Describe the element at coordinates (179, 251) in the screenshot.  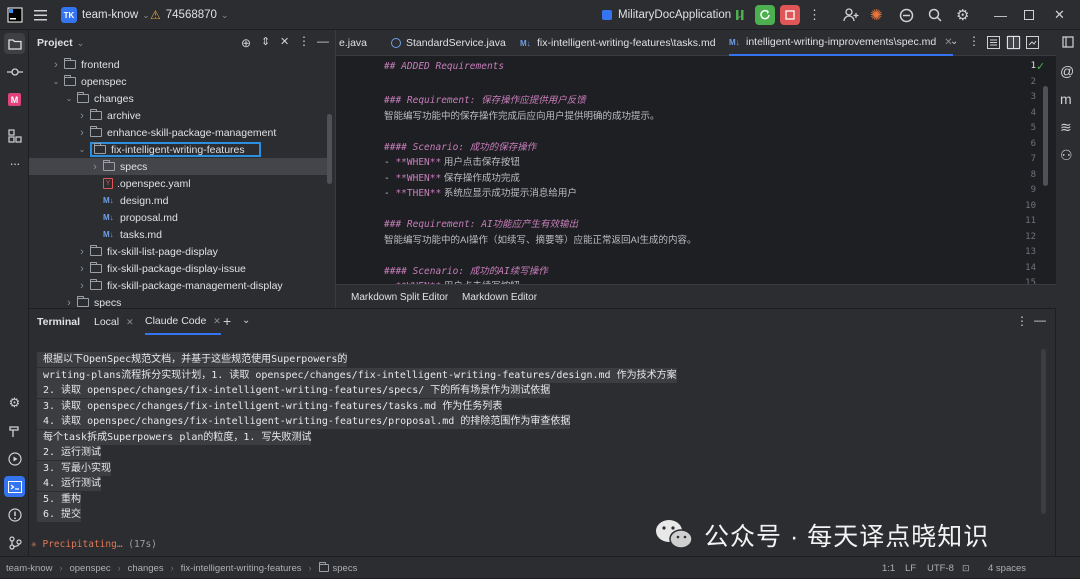
I see `tree-item: › fix-skill-list-page-display` at that location.